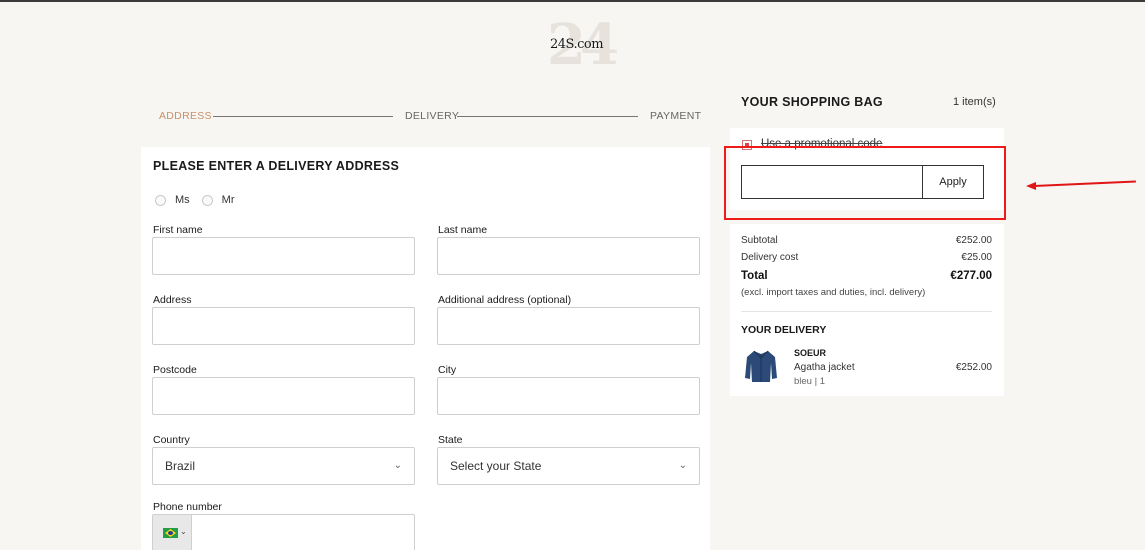 This screenshot has height=550, width=1145. Describe the element at coordinates (973, 367) in the screenshot. I see `product-price: €252.00` at that location.